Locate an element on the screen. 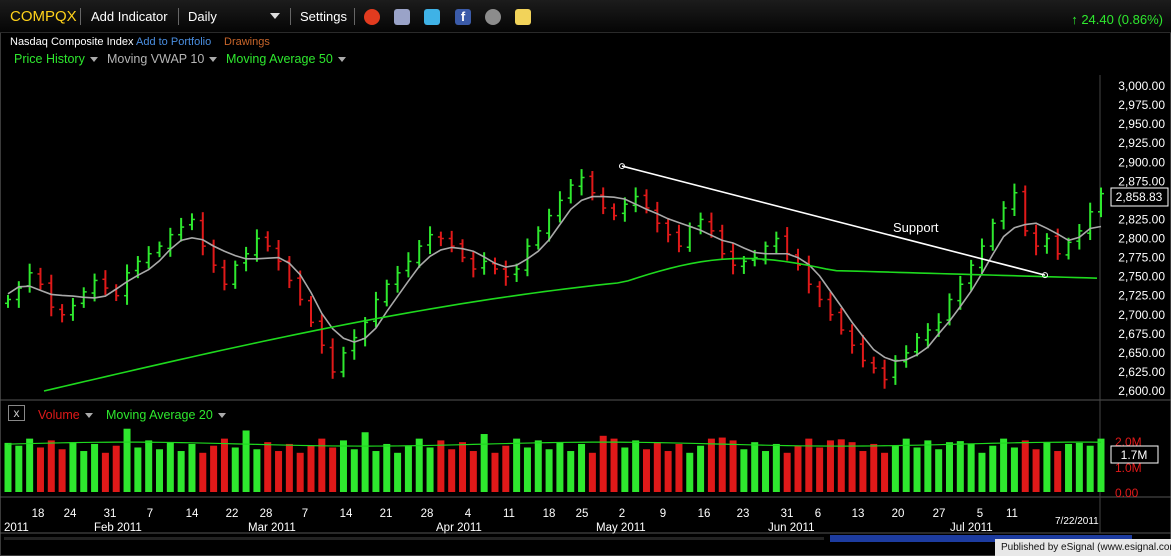 This screenshot has width=1171, height=556. x-day-label: 14 is located at coordinates (346, 514).